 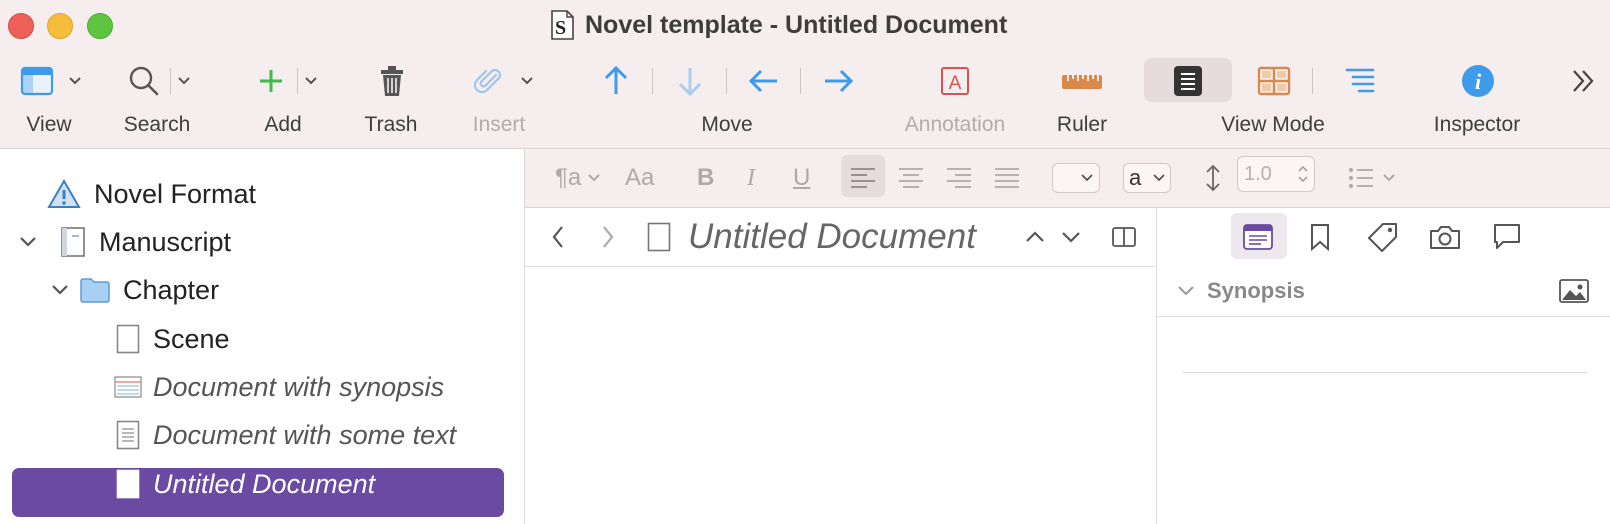 What do you see at coordinates (128, 339) in the screenshot?
I see `blank-document-icon` at bounding box center [128, 339].